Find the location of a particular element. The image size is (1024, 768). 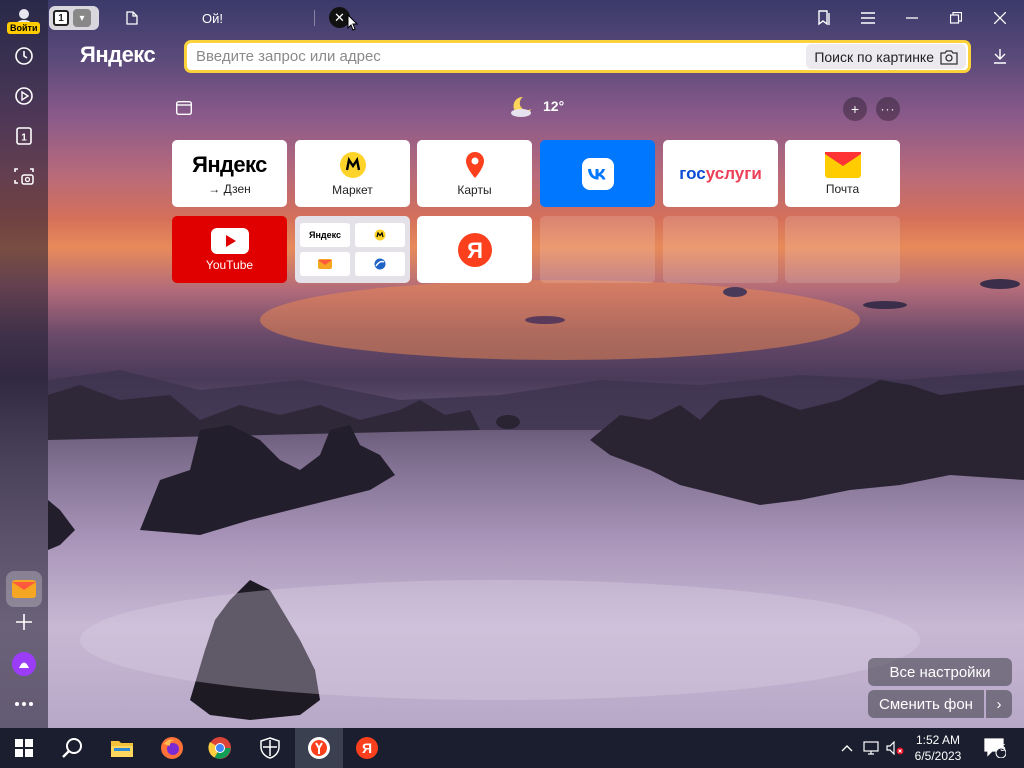

svg-text: 1 is located at coordinates (24, 138).